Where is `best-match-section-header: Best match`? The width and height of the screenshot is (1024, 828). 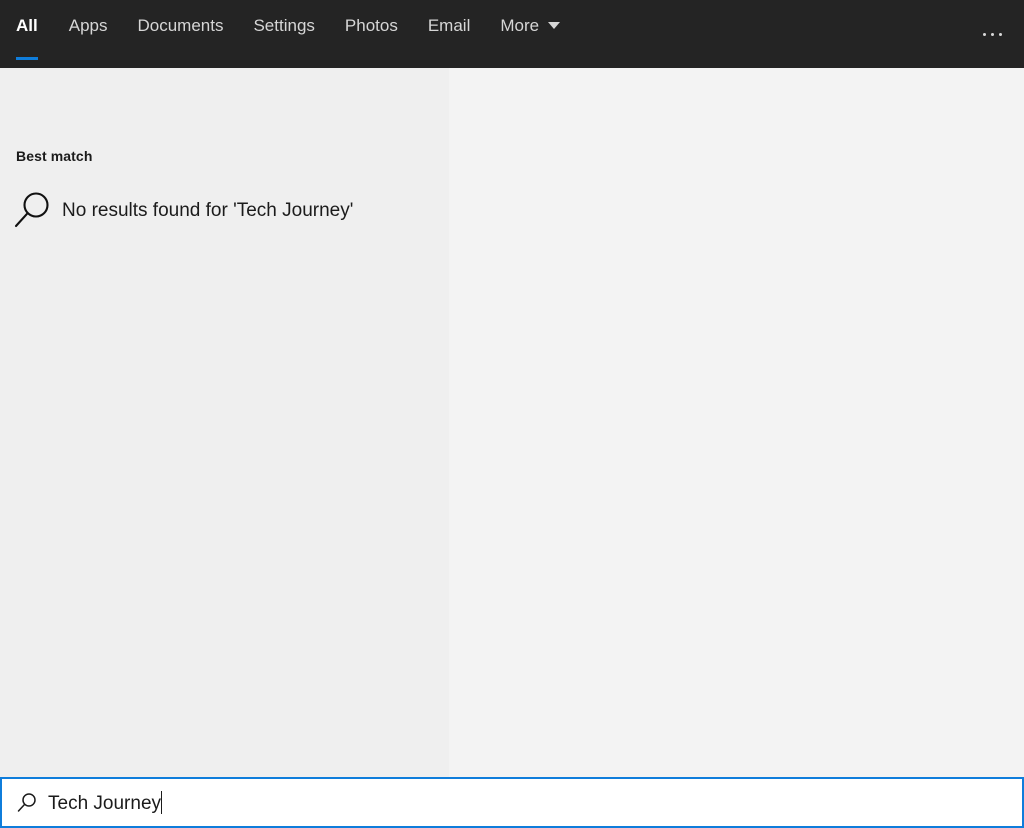
best-match-section-header: Best match is located at coordinates (54, 156).